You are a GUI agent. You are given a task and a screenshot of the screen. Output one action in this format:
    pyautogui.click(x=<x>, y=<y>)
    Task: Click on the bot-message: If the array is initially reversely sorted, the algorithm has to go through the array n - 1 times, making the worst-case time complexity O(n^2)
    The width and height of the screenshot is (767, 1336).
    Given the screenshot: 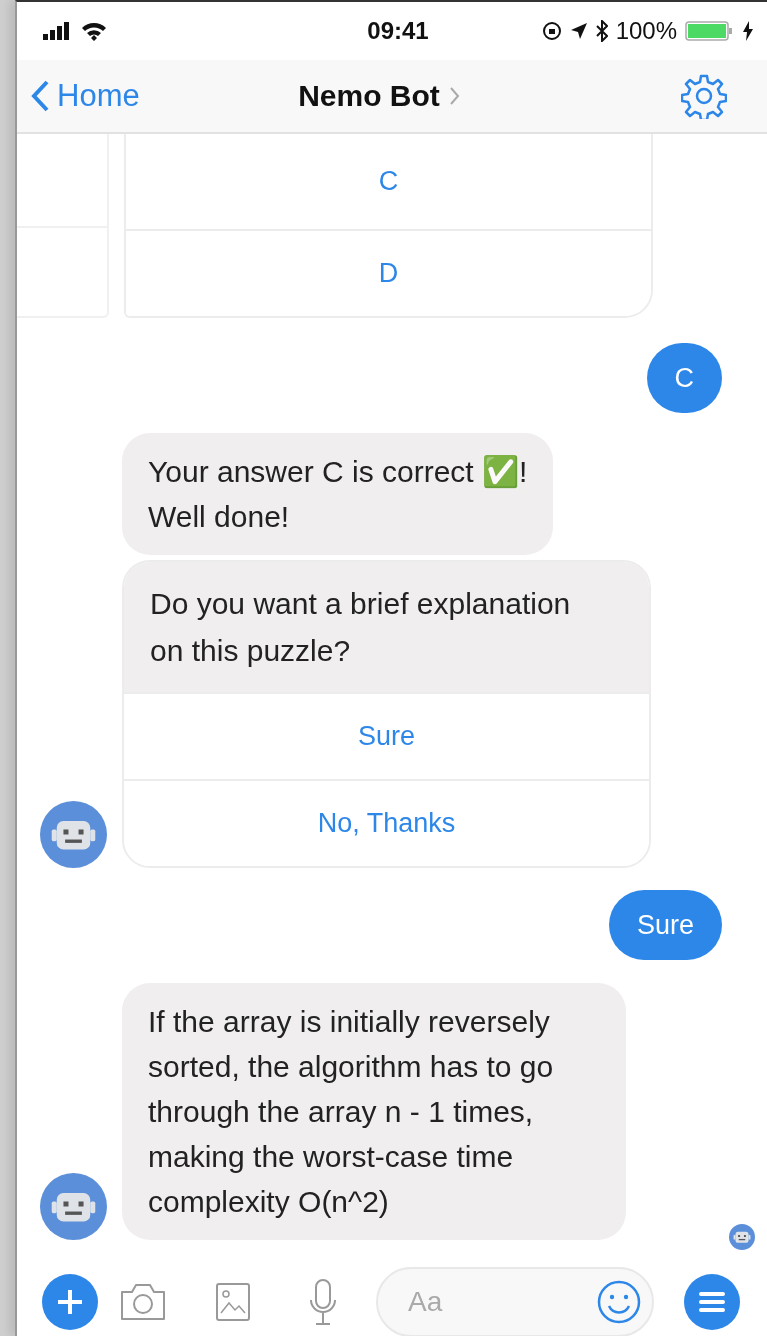 What is the action you would take?
    pyautogui.click(x=374, y=1111)
    